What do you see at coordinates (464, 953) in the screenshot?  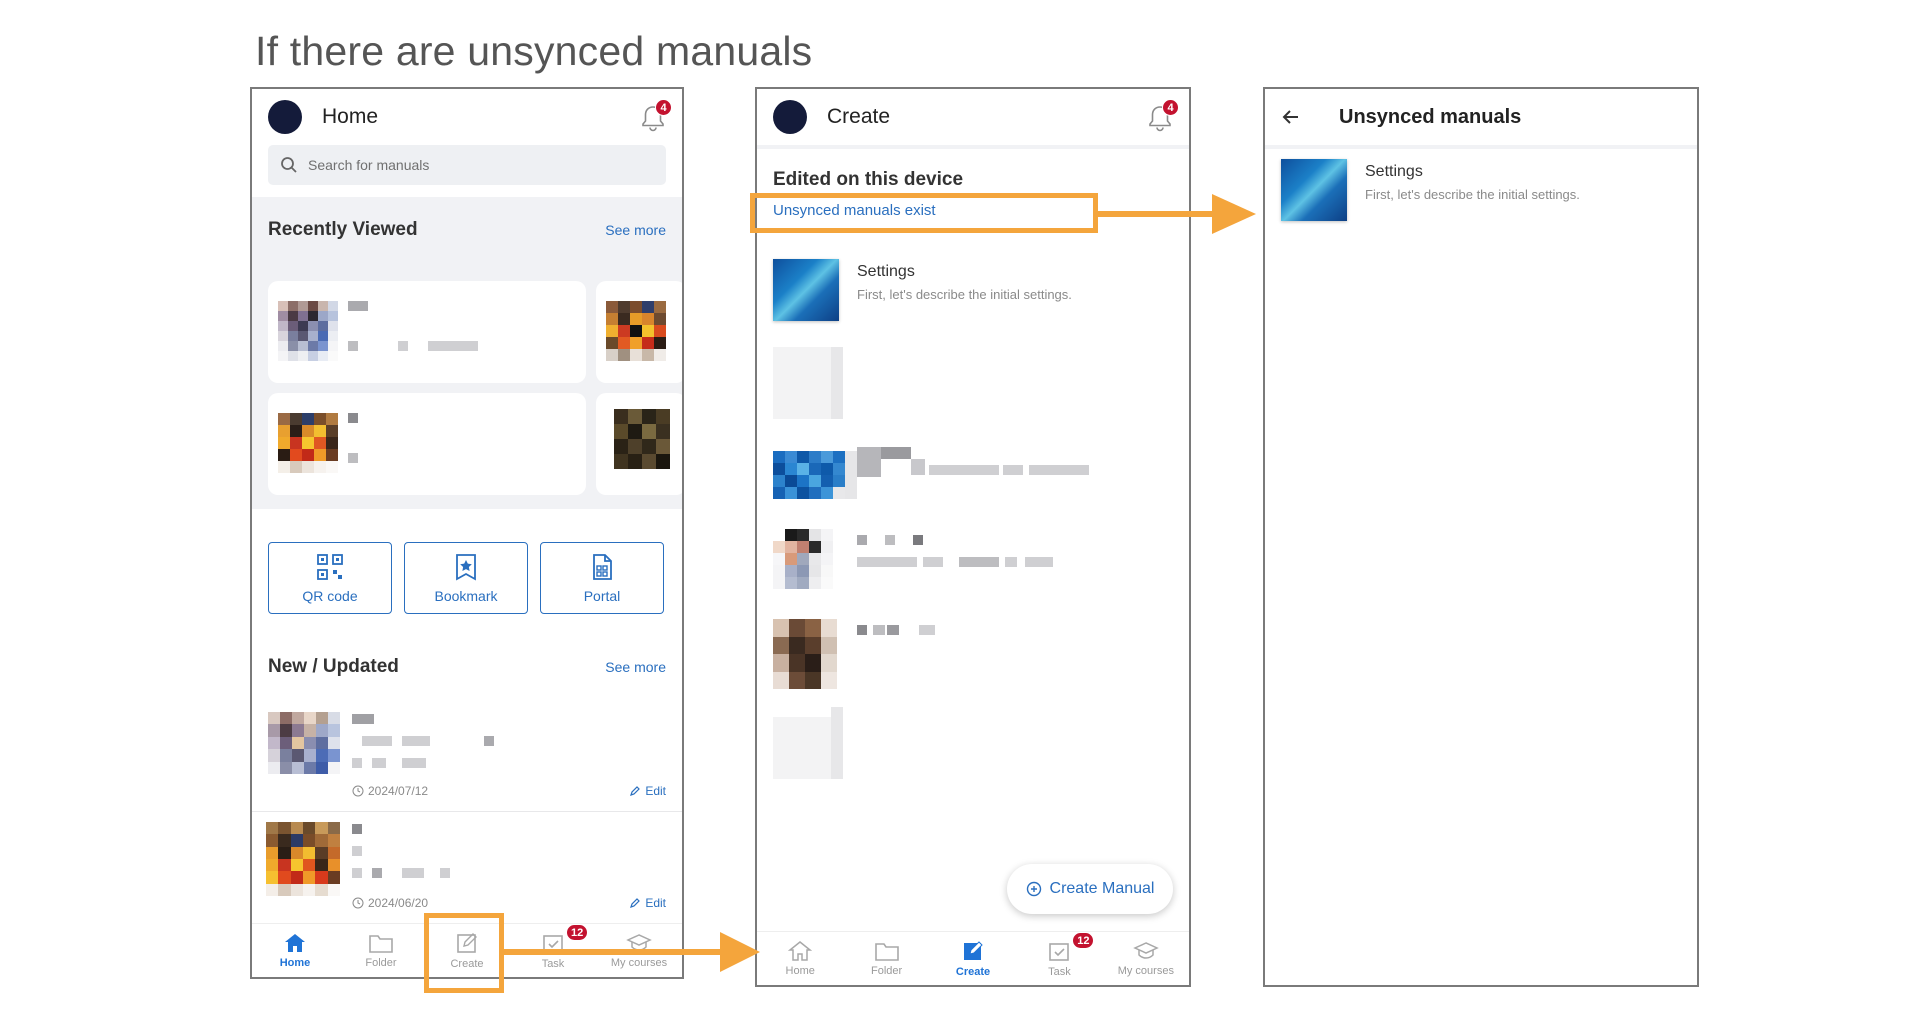 I see `create-tab-highlight` at bounding box center [464, 953].